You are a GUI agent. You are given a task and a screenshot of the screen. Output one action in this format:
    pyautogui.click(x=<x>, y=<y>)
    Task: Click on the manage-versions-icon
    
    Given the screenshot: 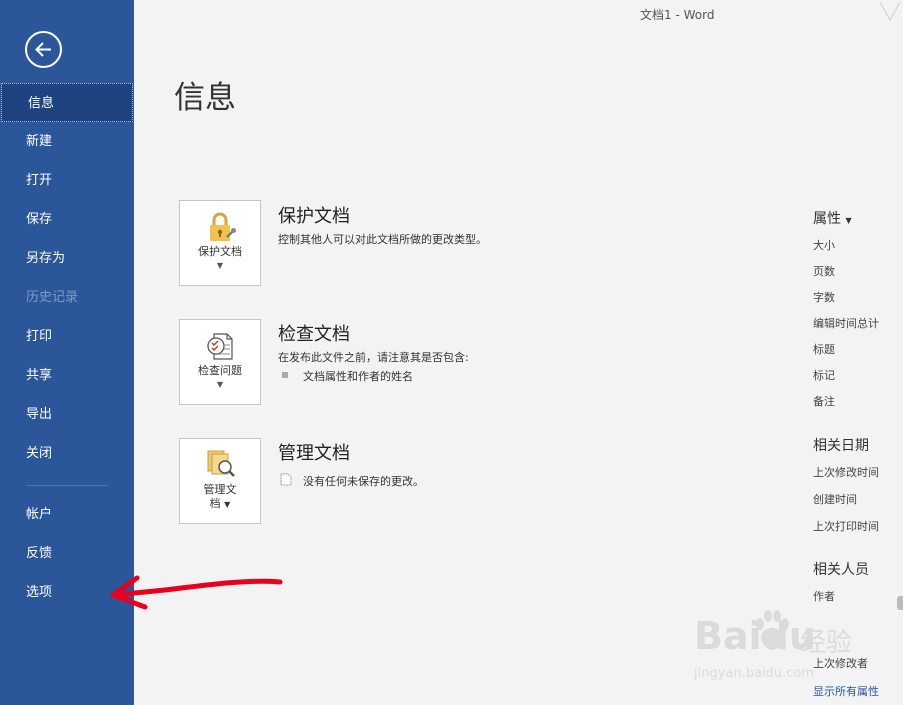 What is the action you would take?
    pyautogui.click(x=221, y=463)
    